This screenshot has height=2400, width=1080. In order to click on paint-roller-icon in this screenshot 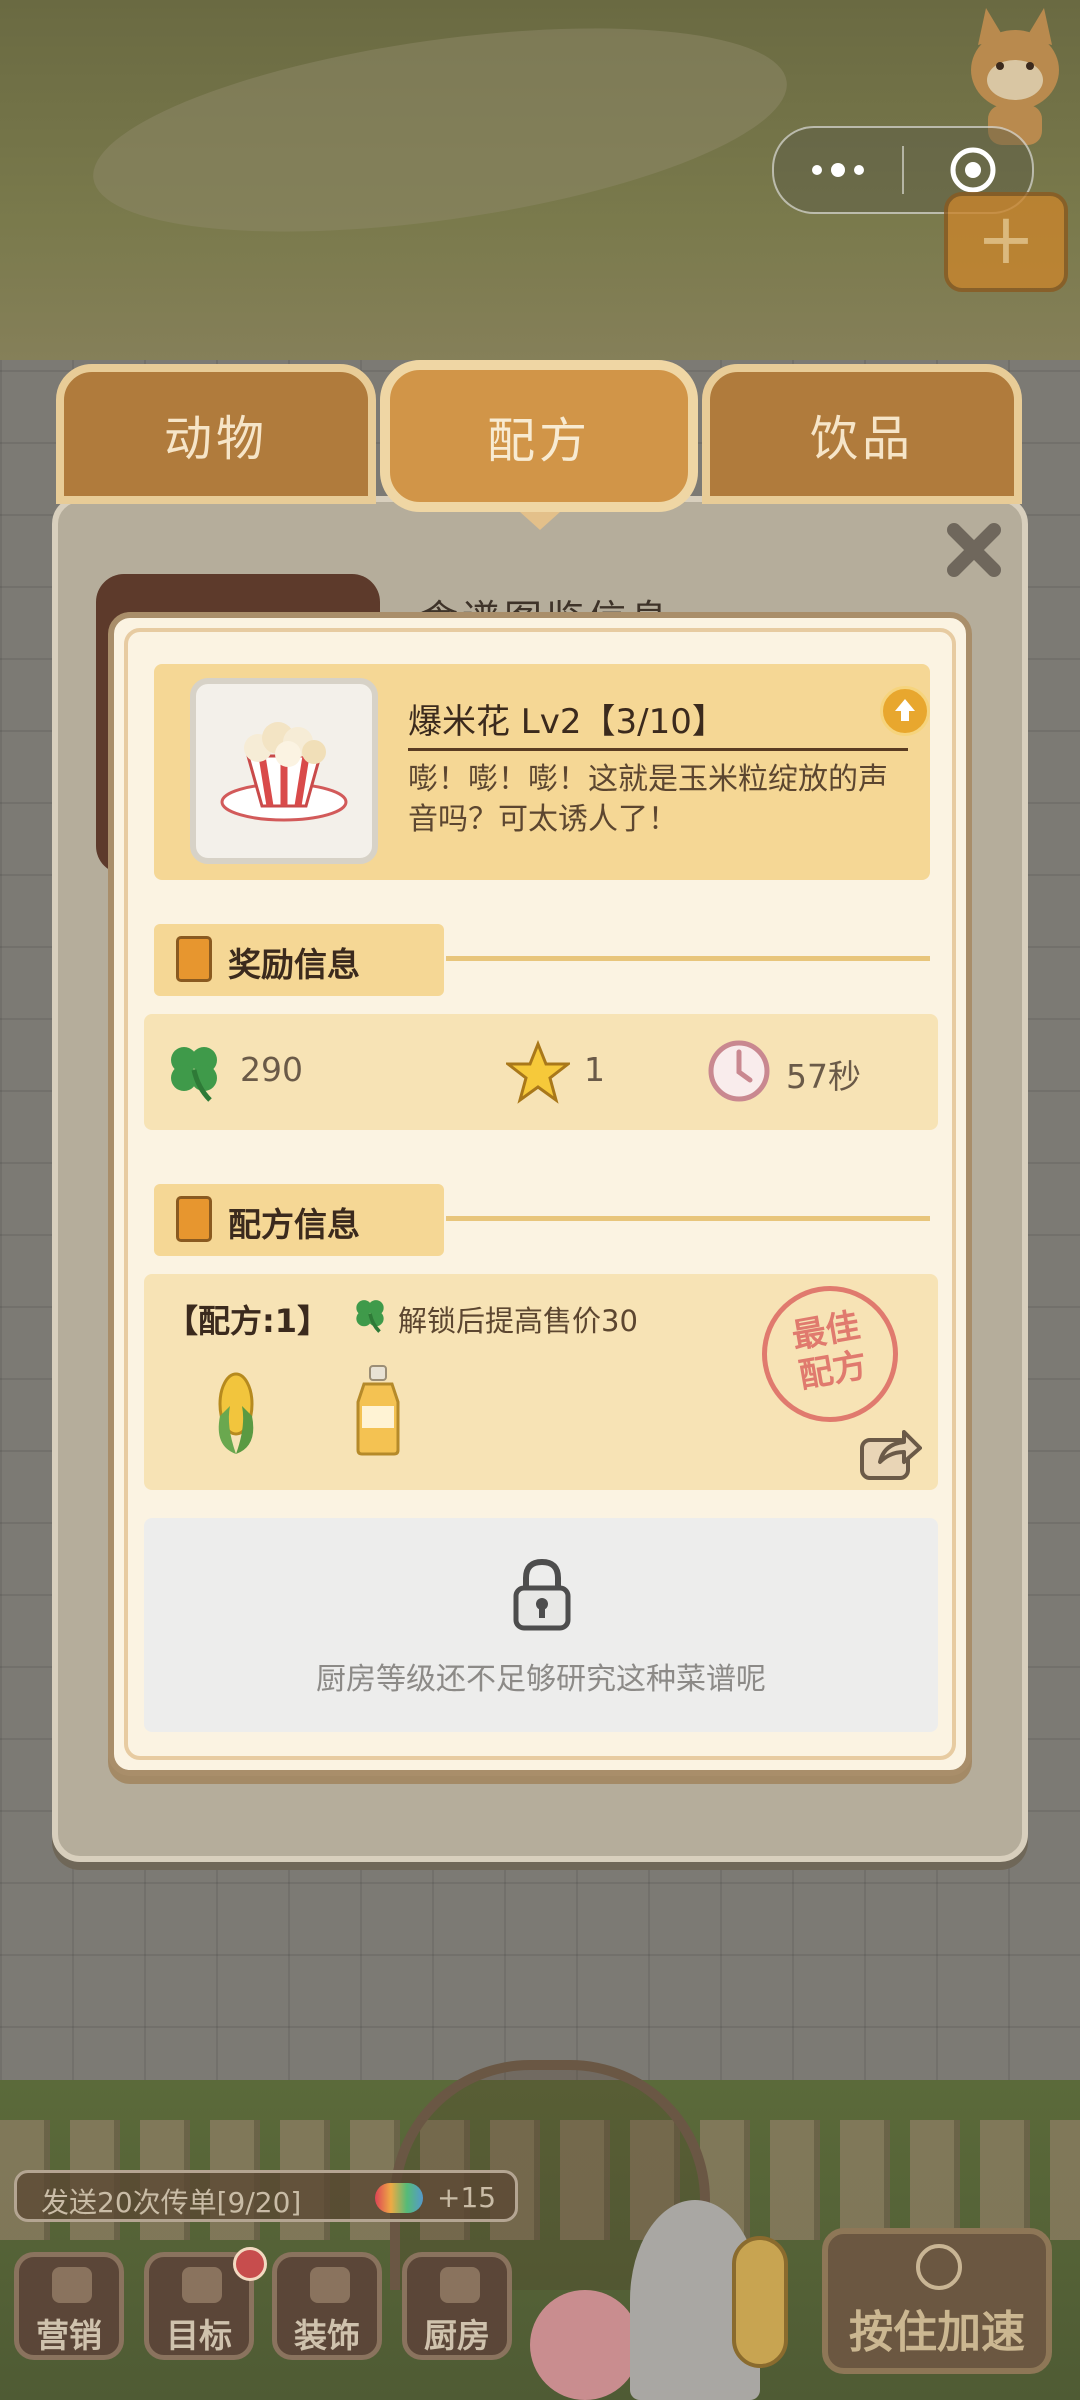, I will do `click(330, 2285)`.